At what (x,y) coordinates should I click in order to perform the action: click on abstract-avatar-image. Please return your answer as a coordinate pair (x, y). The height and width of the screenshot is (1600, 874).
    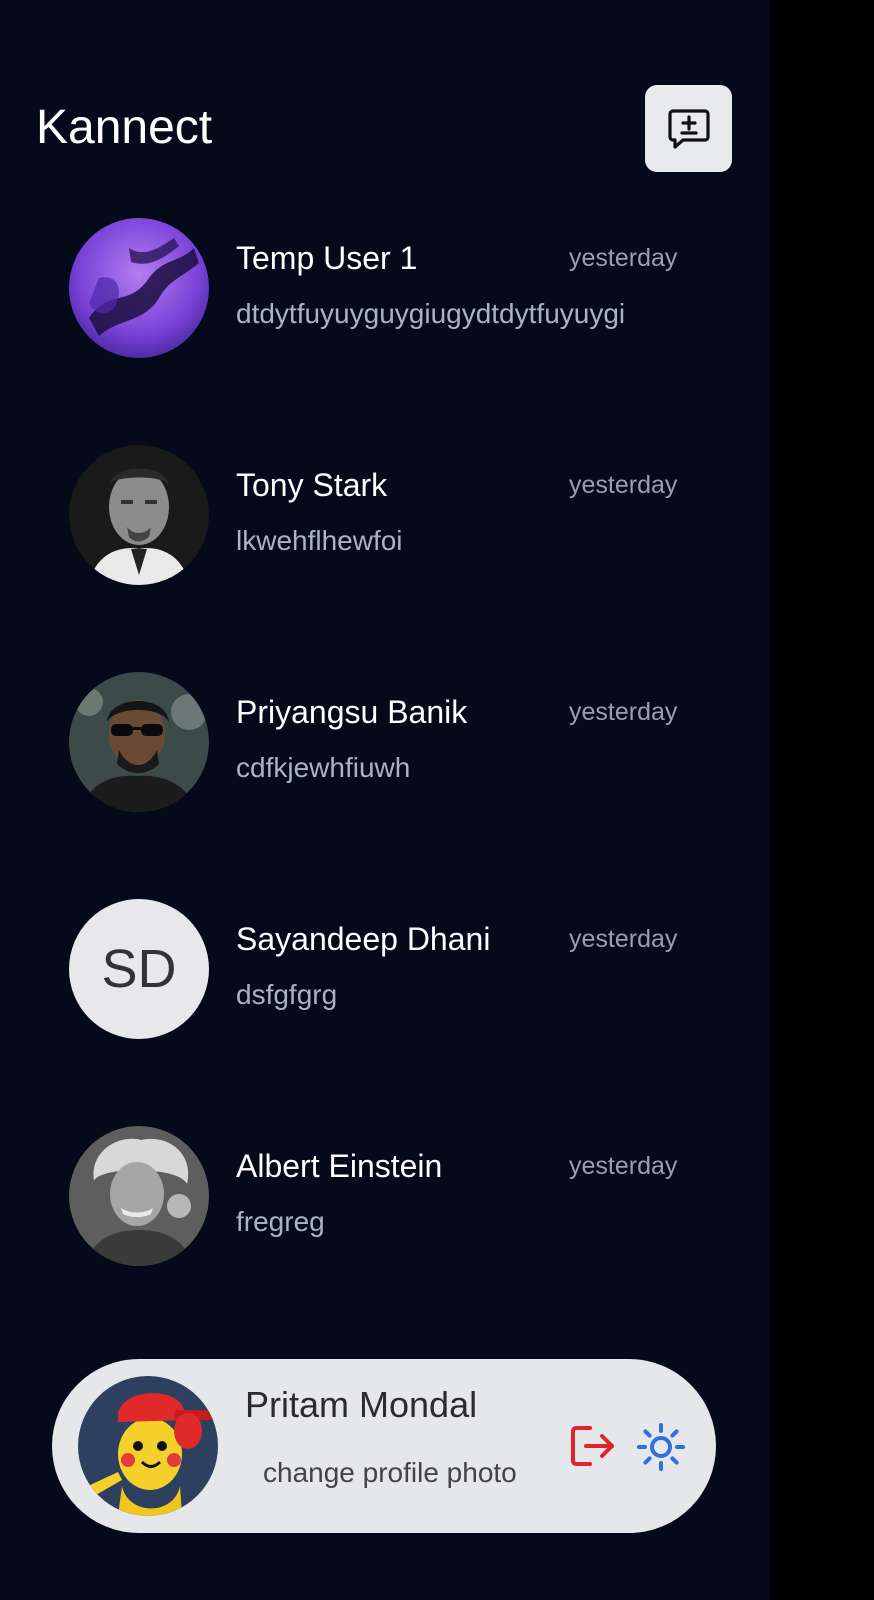
    Looking at the image, I should click on (139, 288).